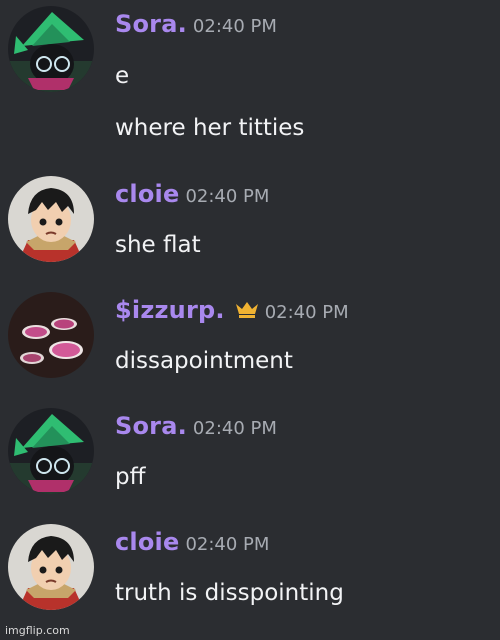 The image size is (500, 640). I want to click on message-text: dissapointment, so click(204, 361).